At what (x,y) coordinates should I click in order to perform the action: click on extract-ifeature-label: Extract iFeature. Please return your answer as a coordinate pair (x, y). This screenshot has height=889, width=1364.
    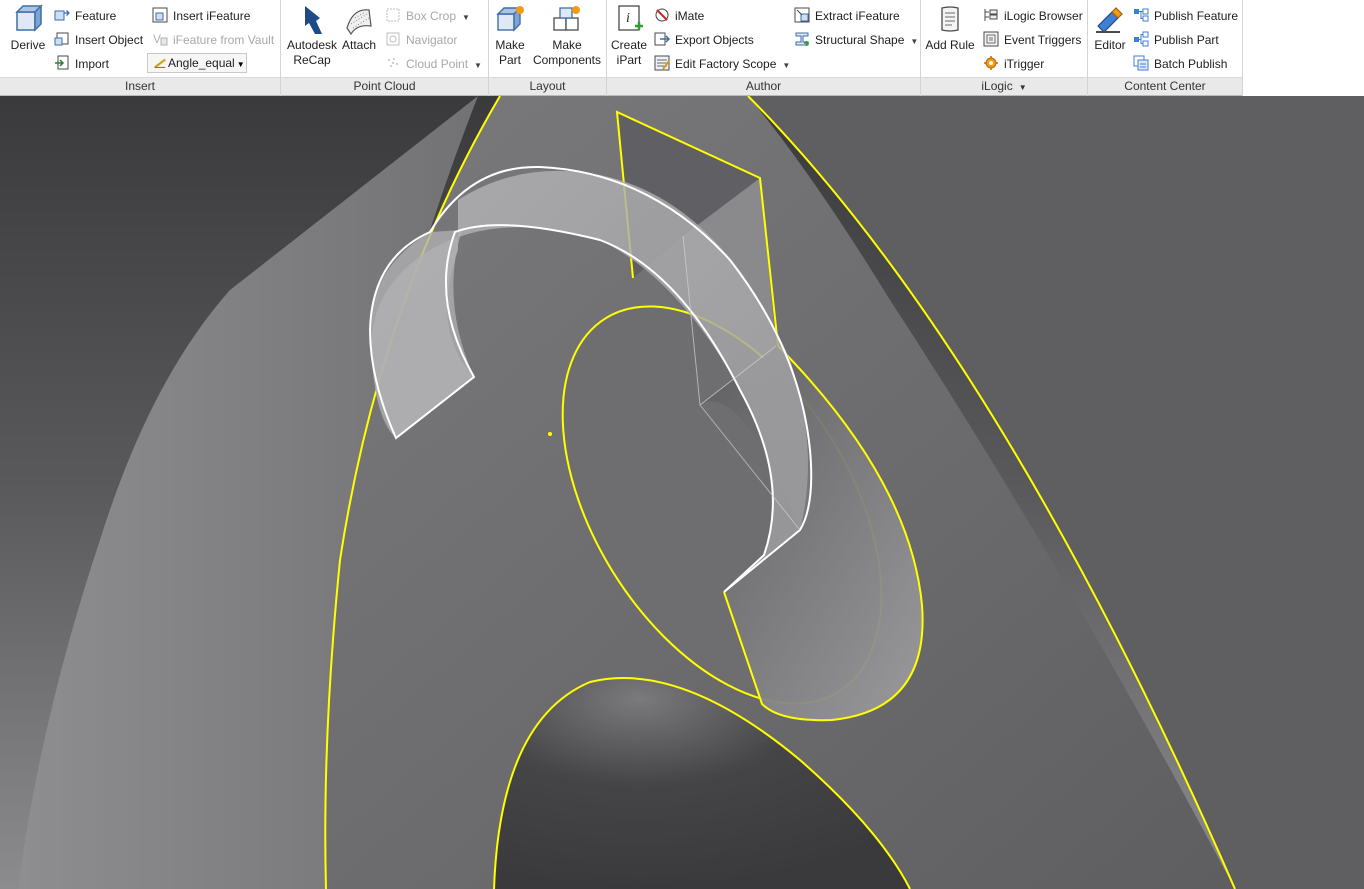
    Looking at the image, I should click on (857, 16).